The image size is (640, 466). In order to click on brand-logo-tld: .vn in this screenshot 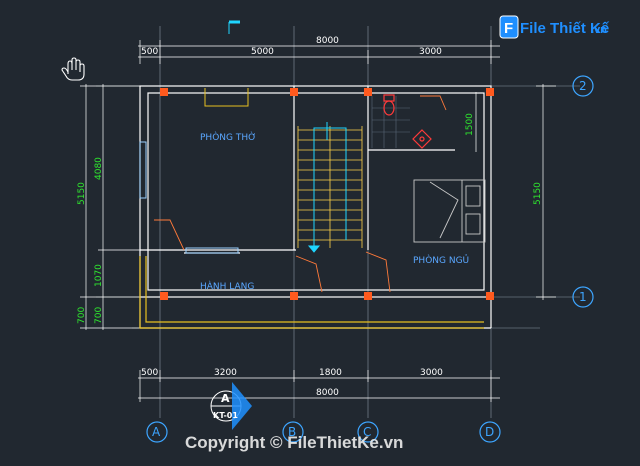, I will do `click(599, 30)`.